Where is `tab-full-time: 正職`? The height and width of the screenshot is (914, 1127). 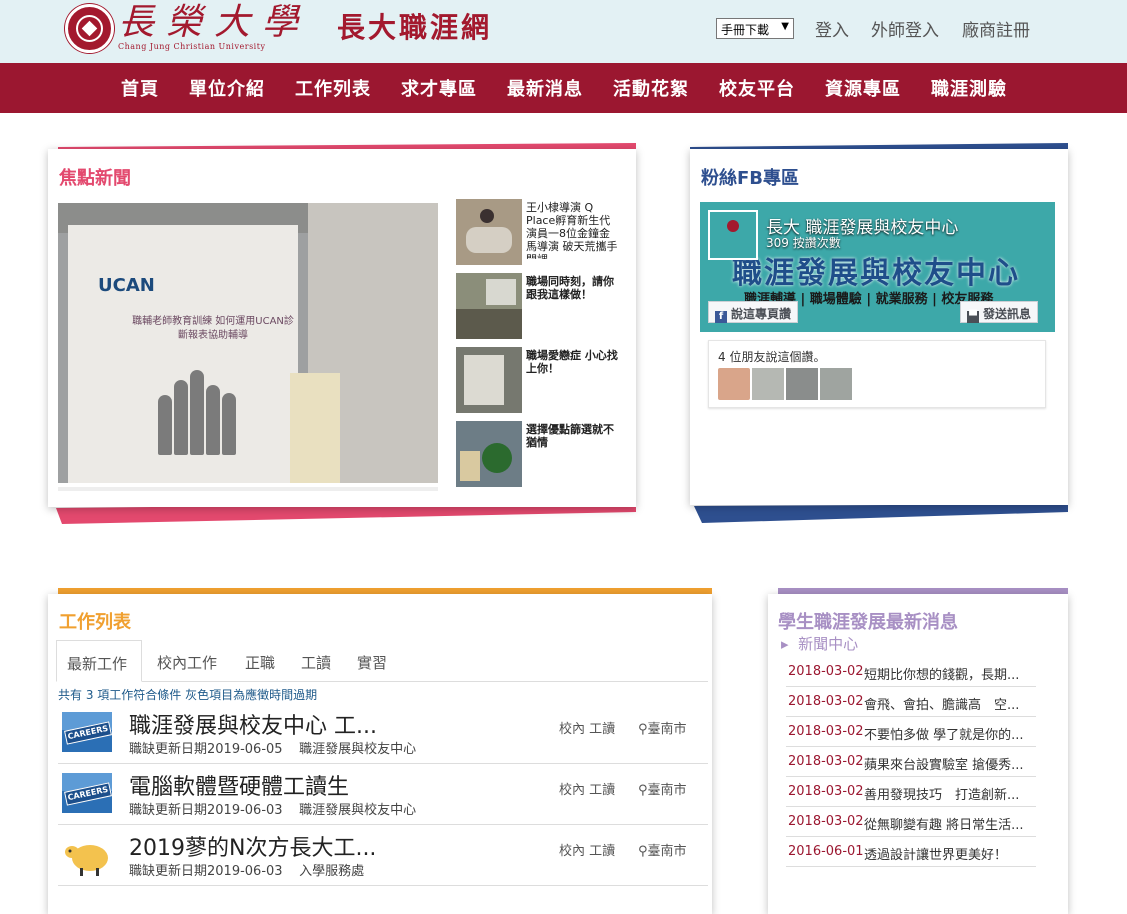
tab-full-time: 正職 is located at coordinates (260, 661).